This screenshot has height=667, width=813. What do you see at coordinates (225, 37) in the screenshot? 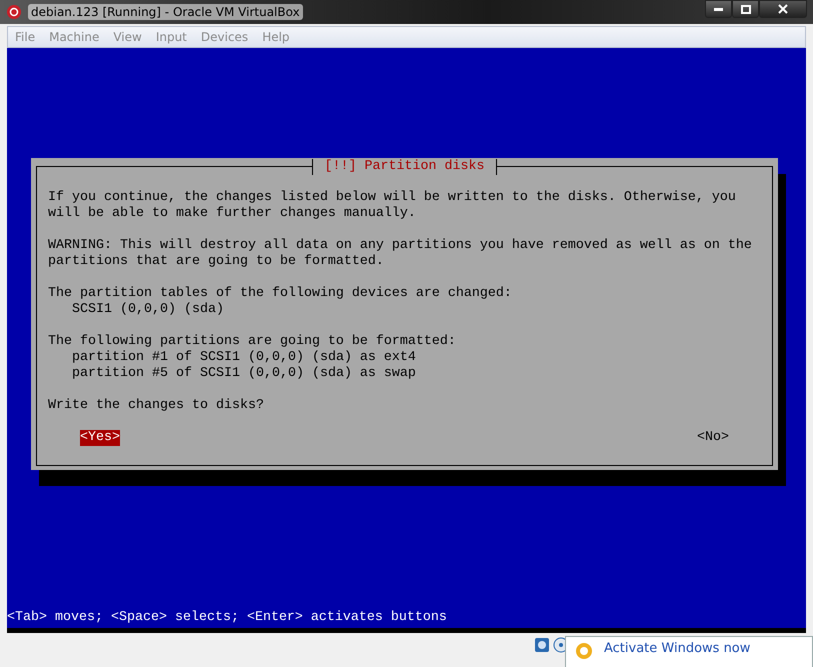
I see `menu-item: Devices` at bounding box center [225, 37].